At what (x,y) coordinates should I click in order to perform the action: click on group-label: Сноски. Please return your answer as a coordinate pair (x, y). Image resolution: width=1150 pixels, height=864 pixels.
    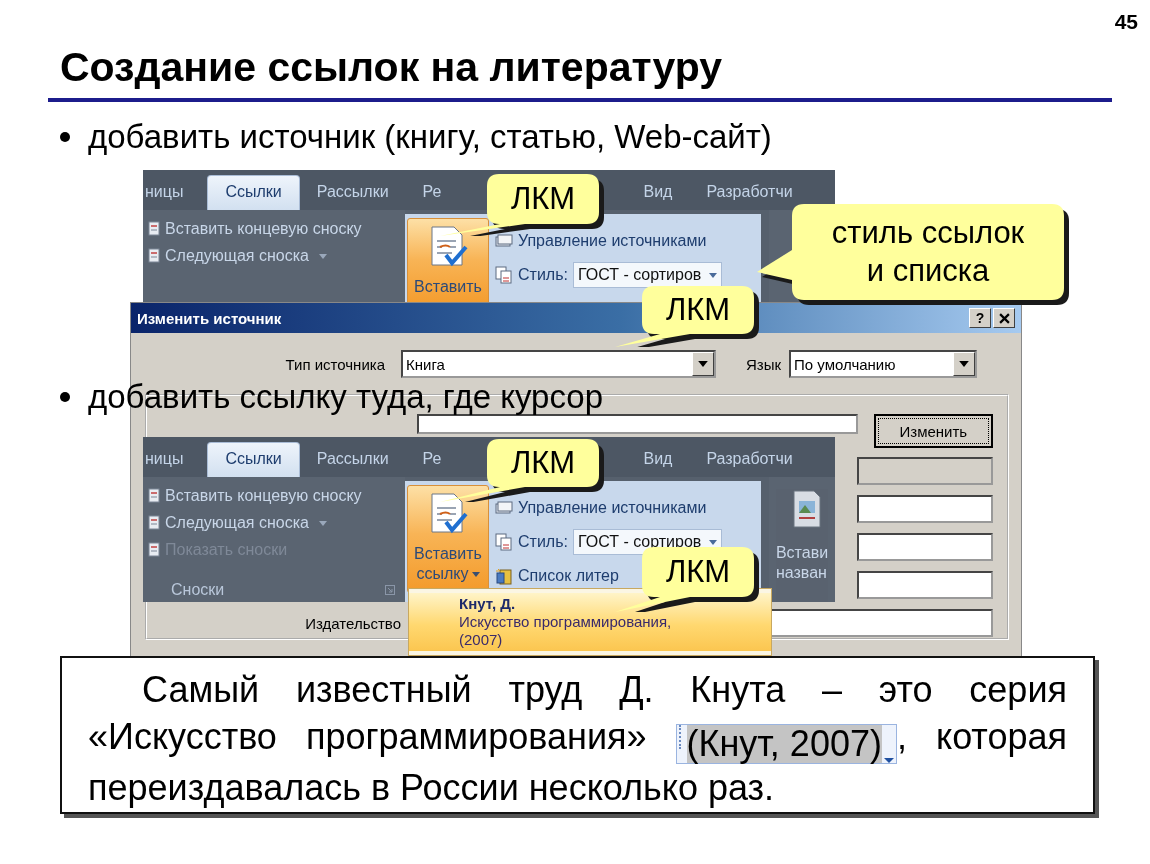
    Looking at the image, I should click on (198, 590).